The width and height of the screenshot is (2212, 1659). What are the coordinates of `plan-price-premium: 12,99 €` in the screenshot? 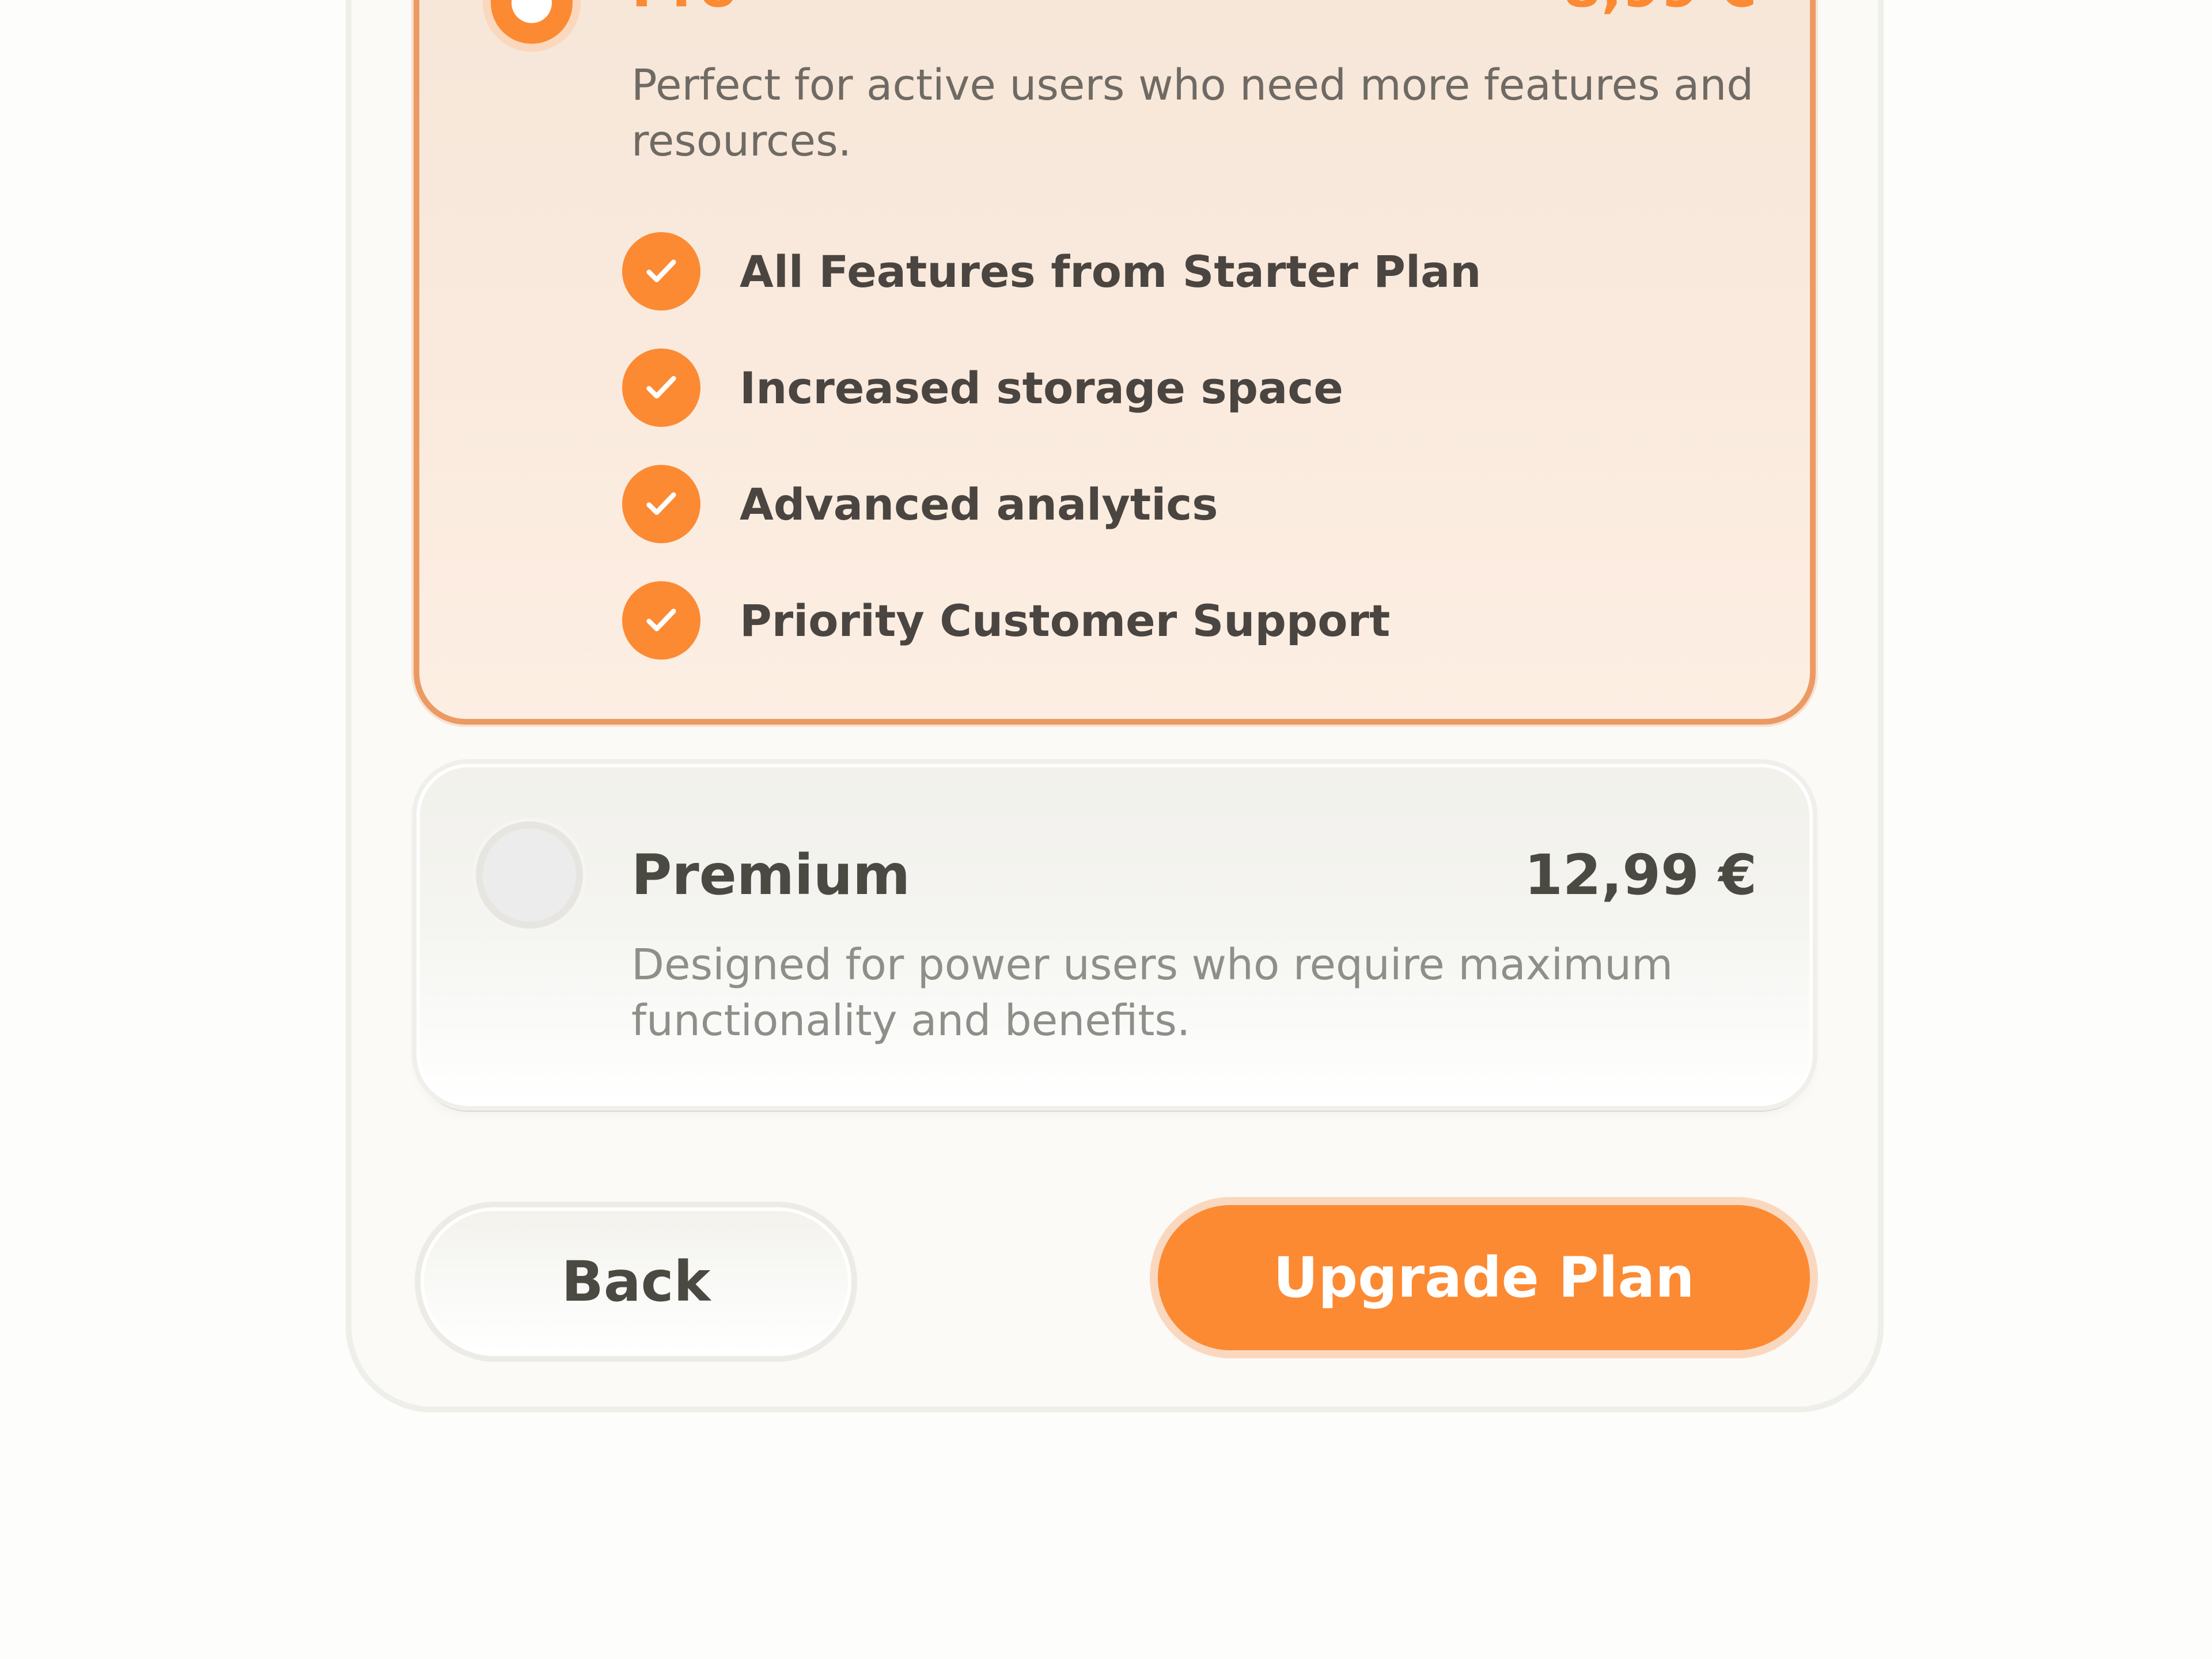 It's located at (1640, 875).